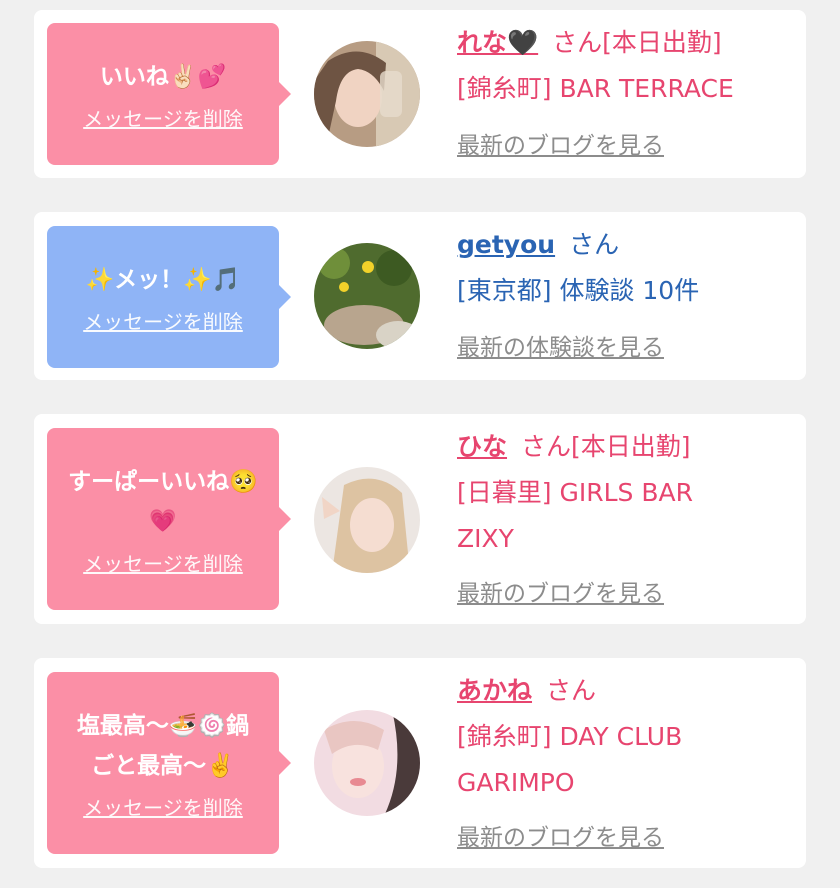 This screenshot has width=840, height=888. I want to click on message-bubble: ✨メッ！✨🎵 メッセージを削除, so click(169, 297).